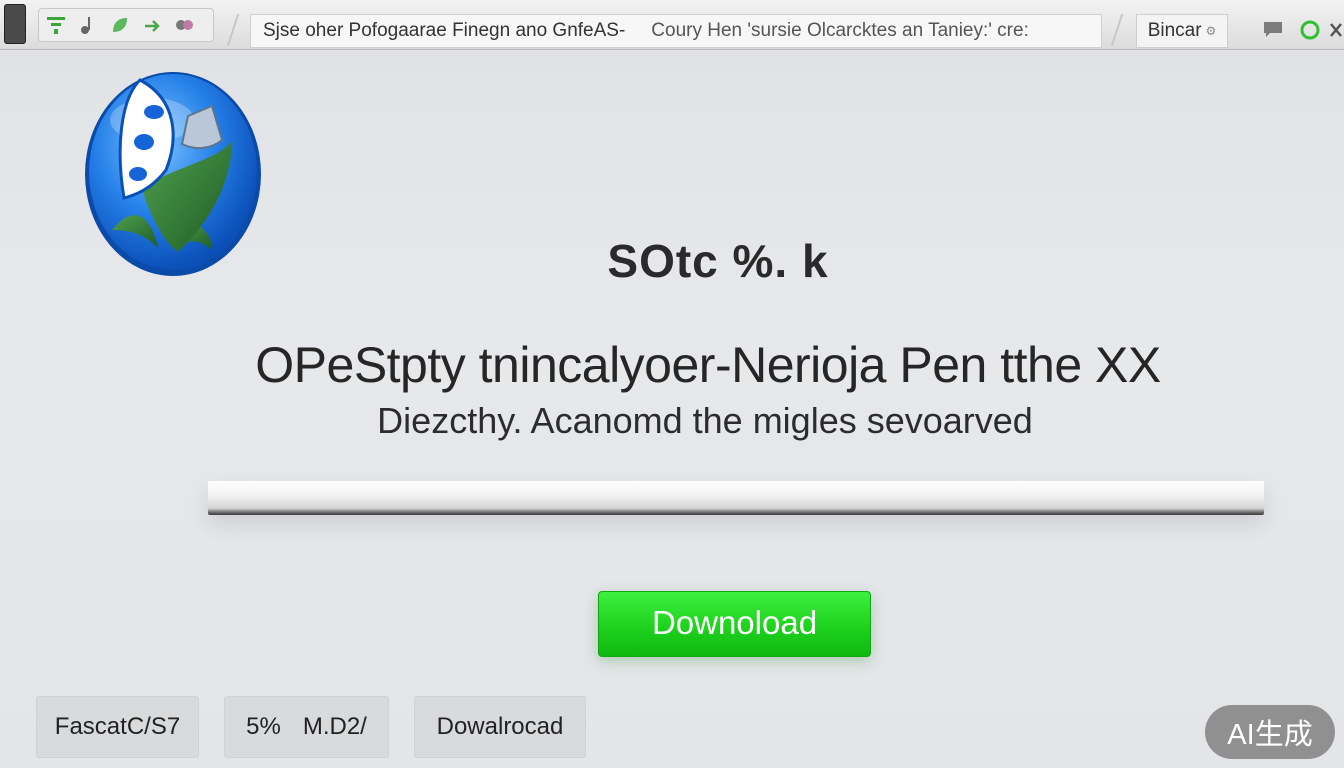  Describe the element at coordinates (1310, 32) in the screenshot. I see `status-online-icon` at that location.